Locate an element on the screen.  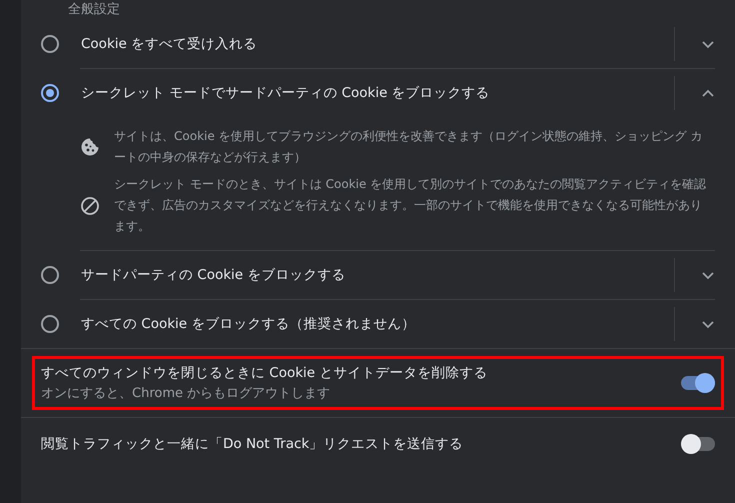
option-label: Cookie をすべて受け入れる is located at coordinates (169, 44).